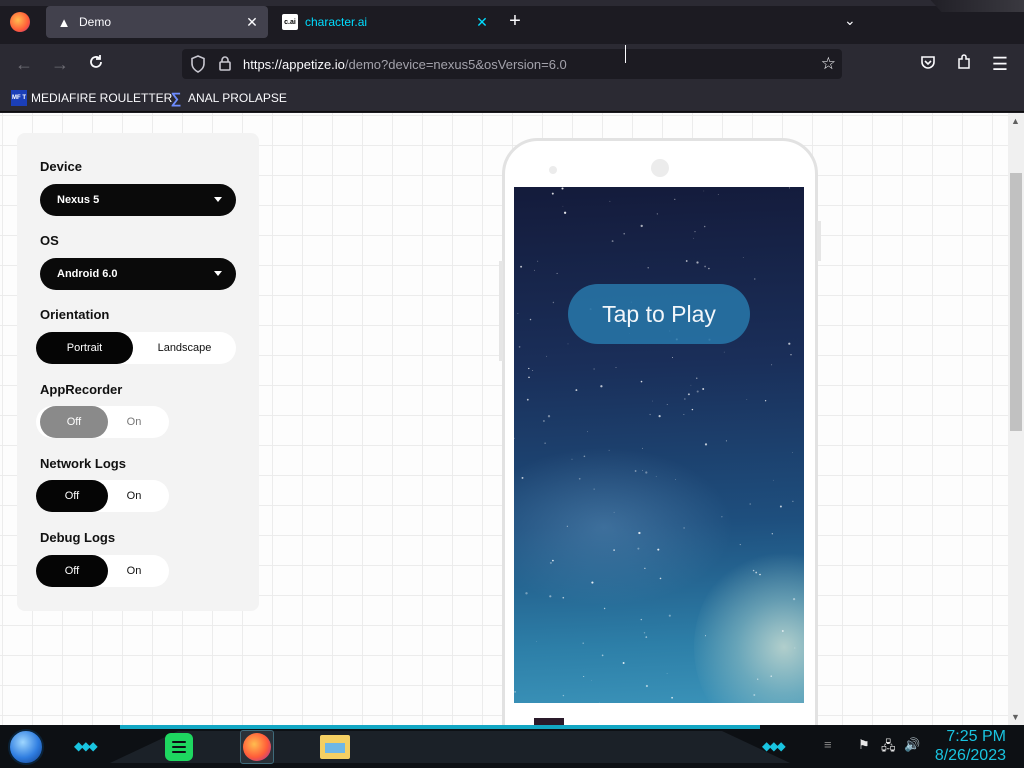 The width and height of the screenshot is (1024, 768). What do you see at coordinates (1016, 302) in the screenshot?
I see `scrollbar-thumb` at bounding box center [1016, 302].